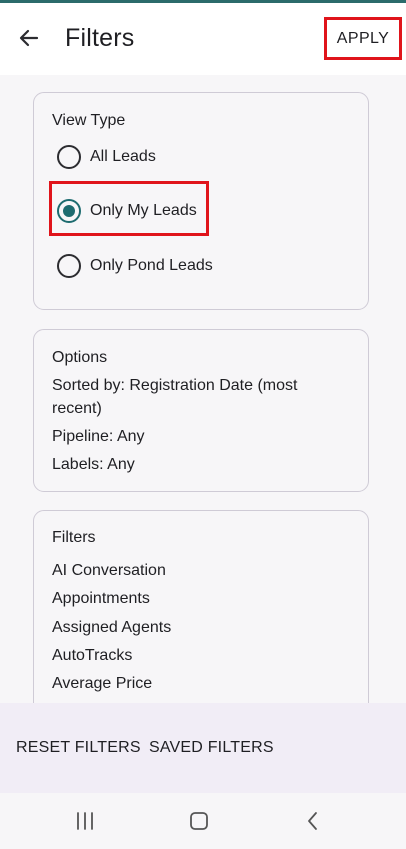 The height and width of the screenshot is (849, 406). I want to click on options-title: Options, so click(80, 357).